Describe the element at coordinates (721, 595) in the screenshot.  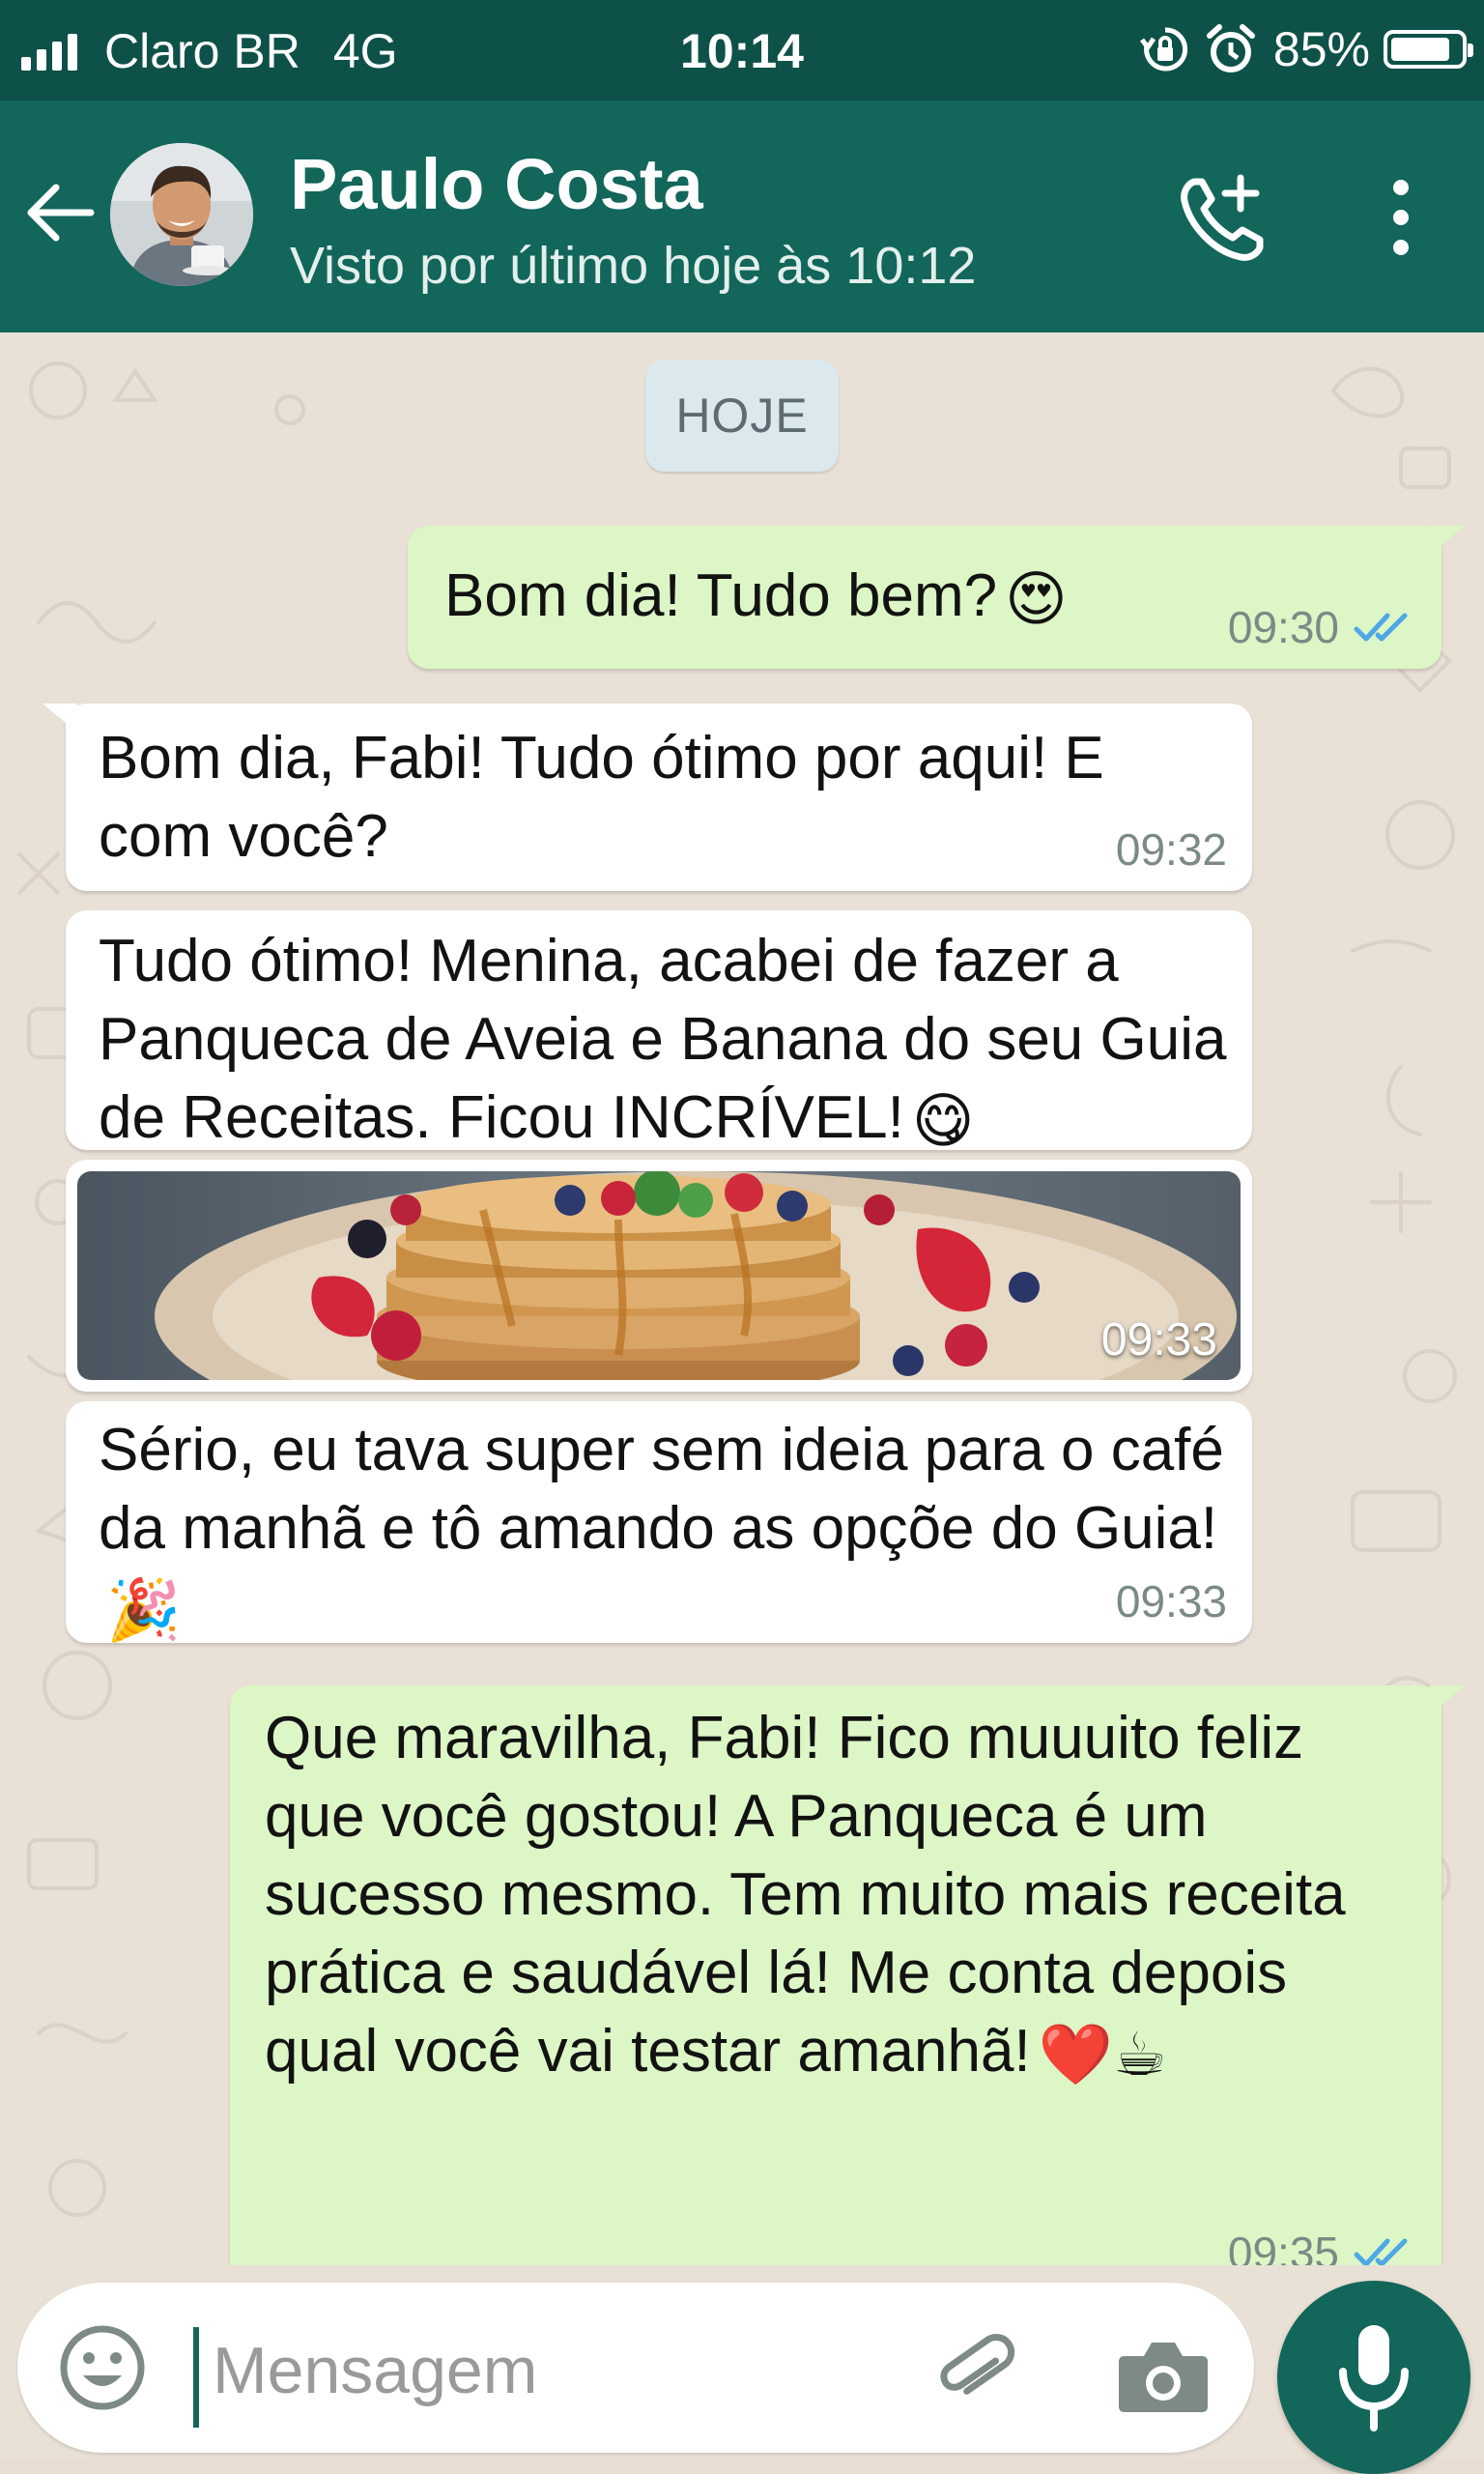
I see `message-text: Bom dia! Tudo bem?` at that location.